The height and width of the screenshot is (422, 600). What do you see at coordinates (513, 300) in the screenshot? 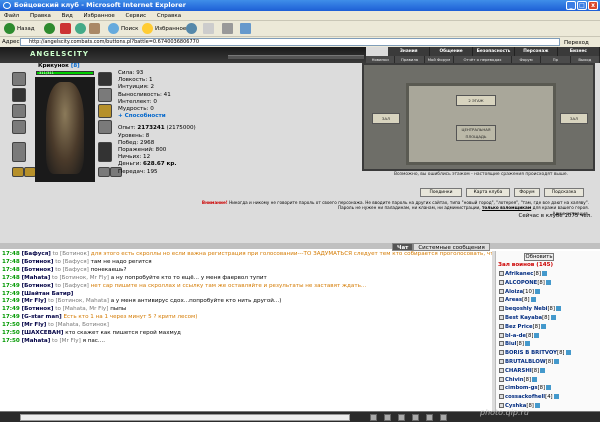
I see `player-name: Areas` at bounding box center [513, 300].